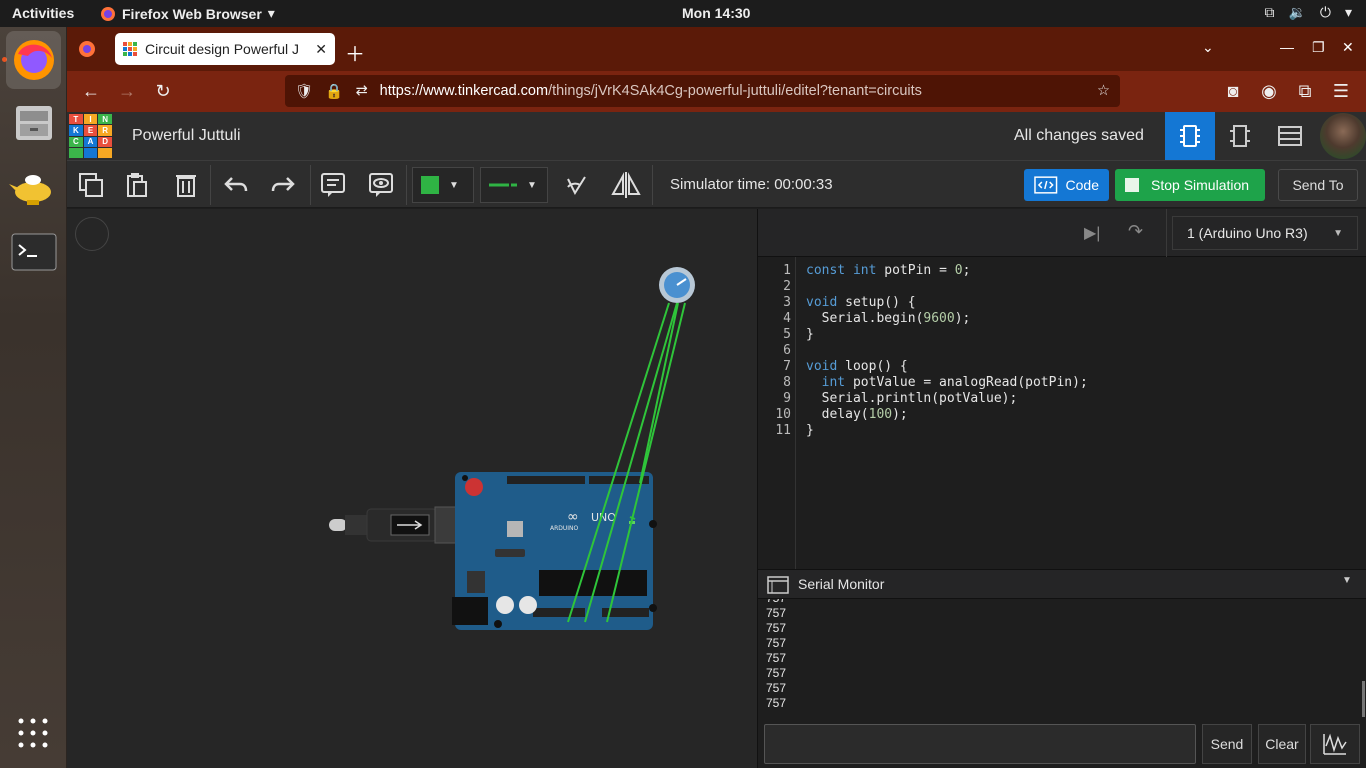  Describe the element at coordinates (1282, 744) in the screenshot. I see `clear-button: Clear` at that location.